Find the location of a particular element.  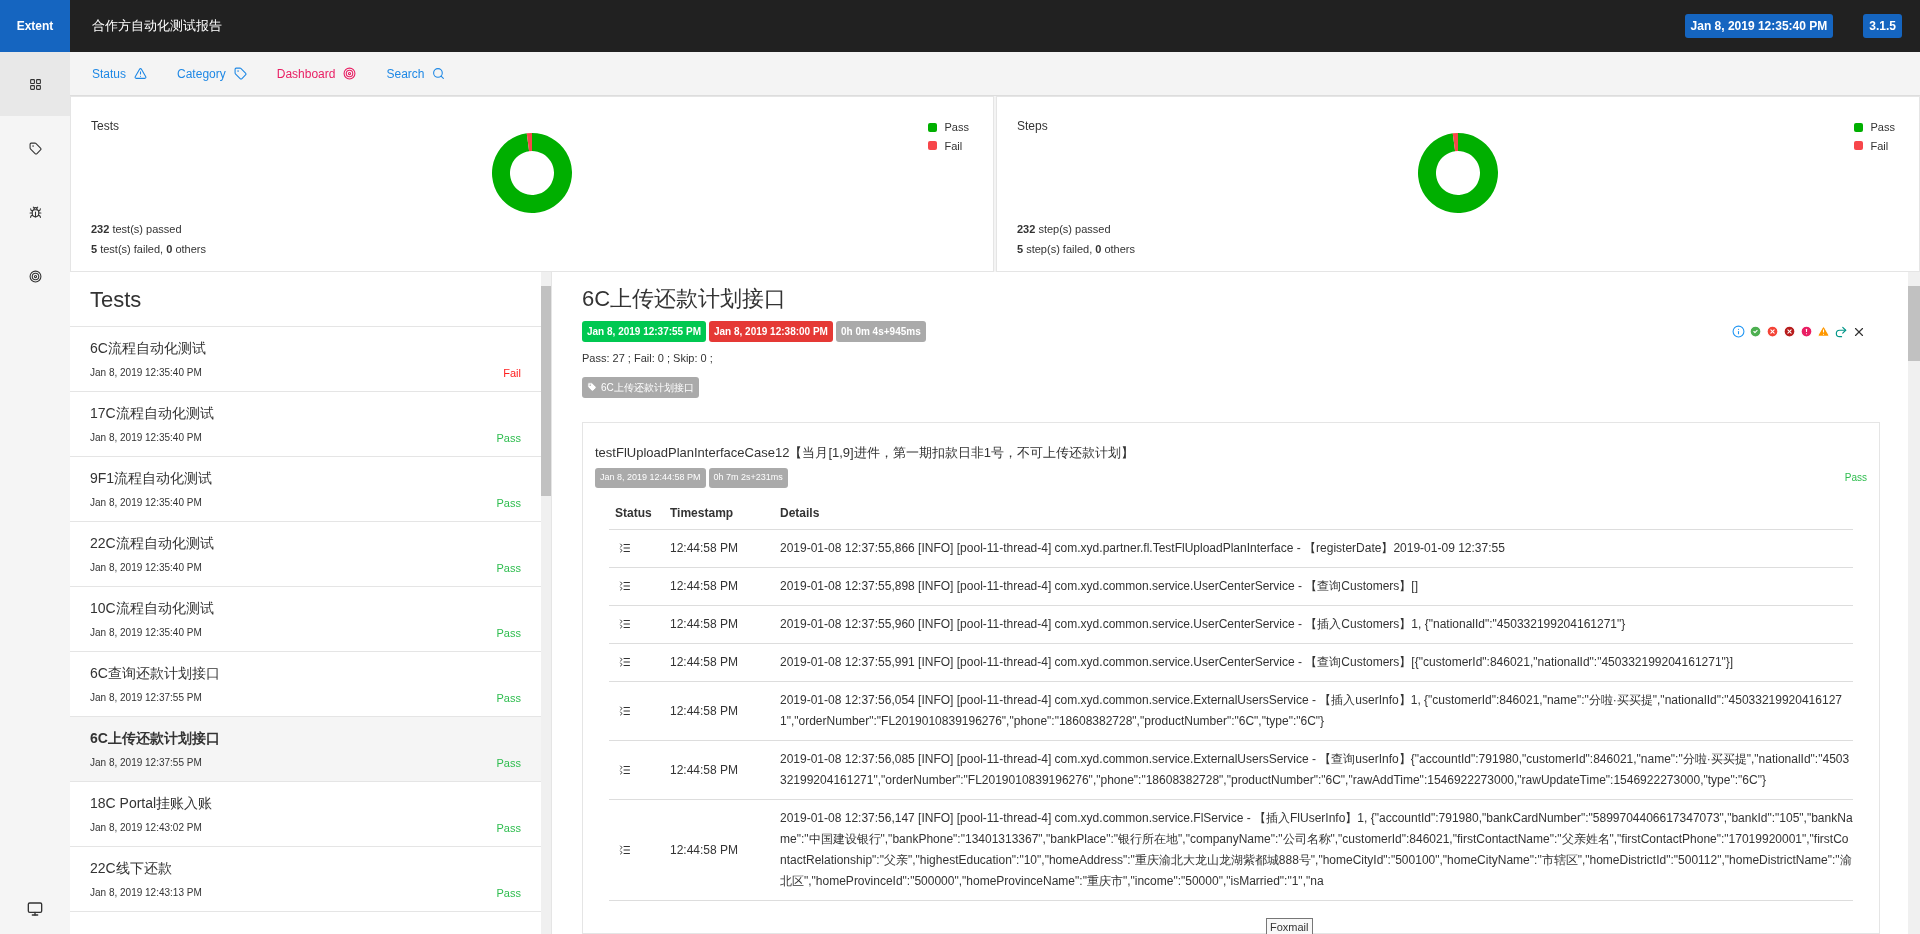

time-badge: Jan 8, 2019 12:44:58 PM is located at coordinates (650, 478).